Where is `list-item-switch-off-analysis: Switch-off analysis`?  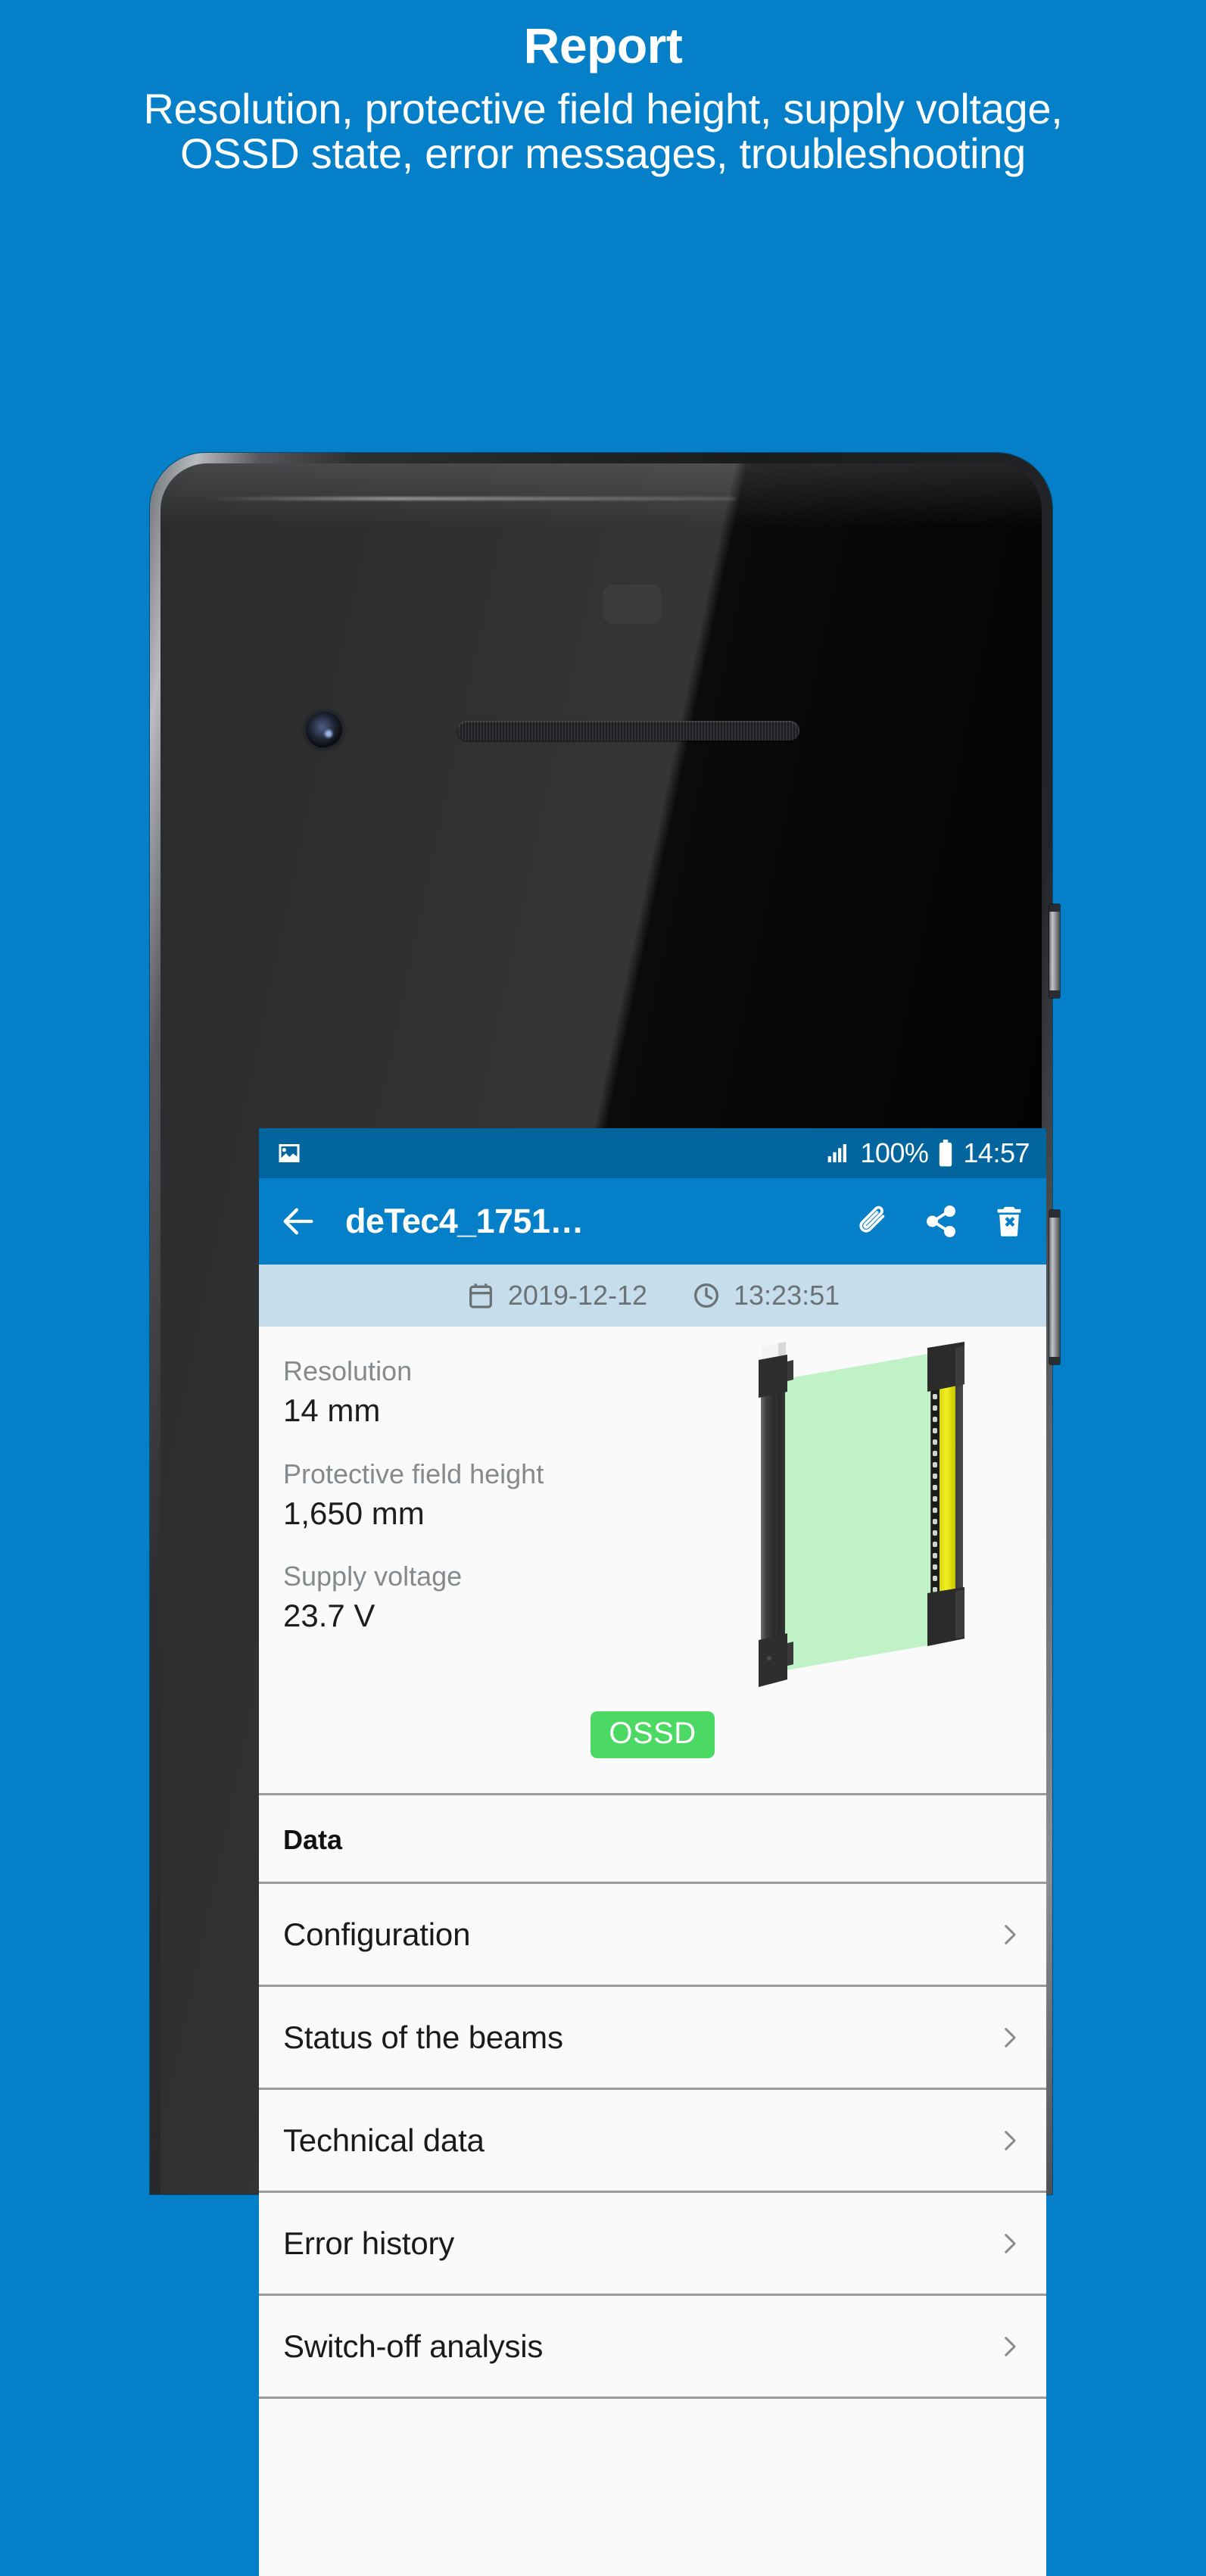
list-item-switch-off-analysis: Switch-off analysis is located at coordinates (652, 2345).